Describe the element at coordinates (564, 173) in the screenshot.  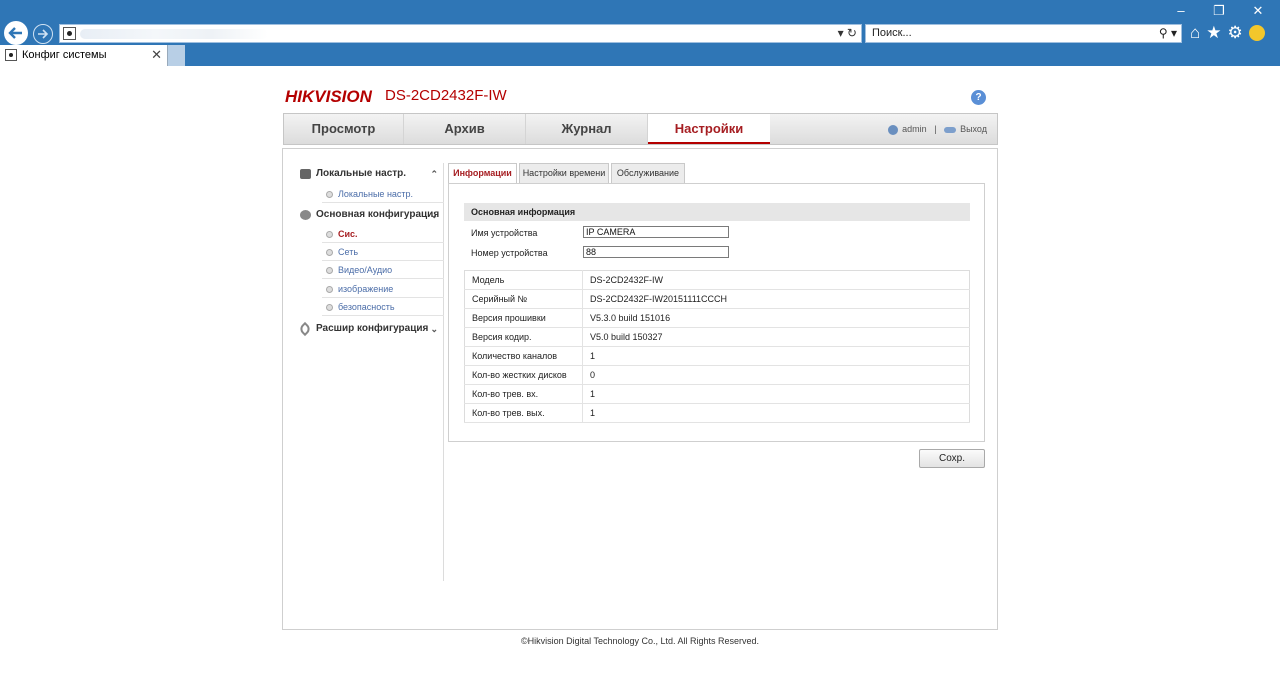
I see `tab-time-settings: Настройки времени` at that location.